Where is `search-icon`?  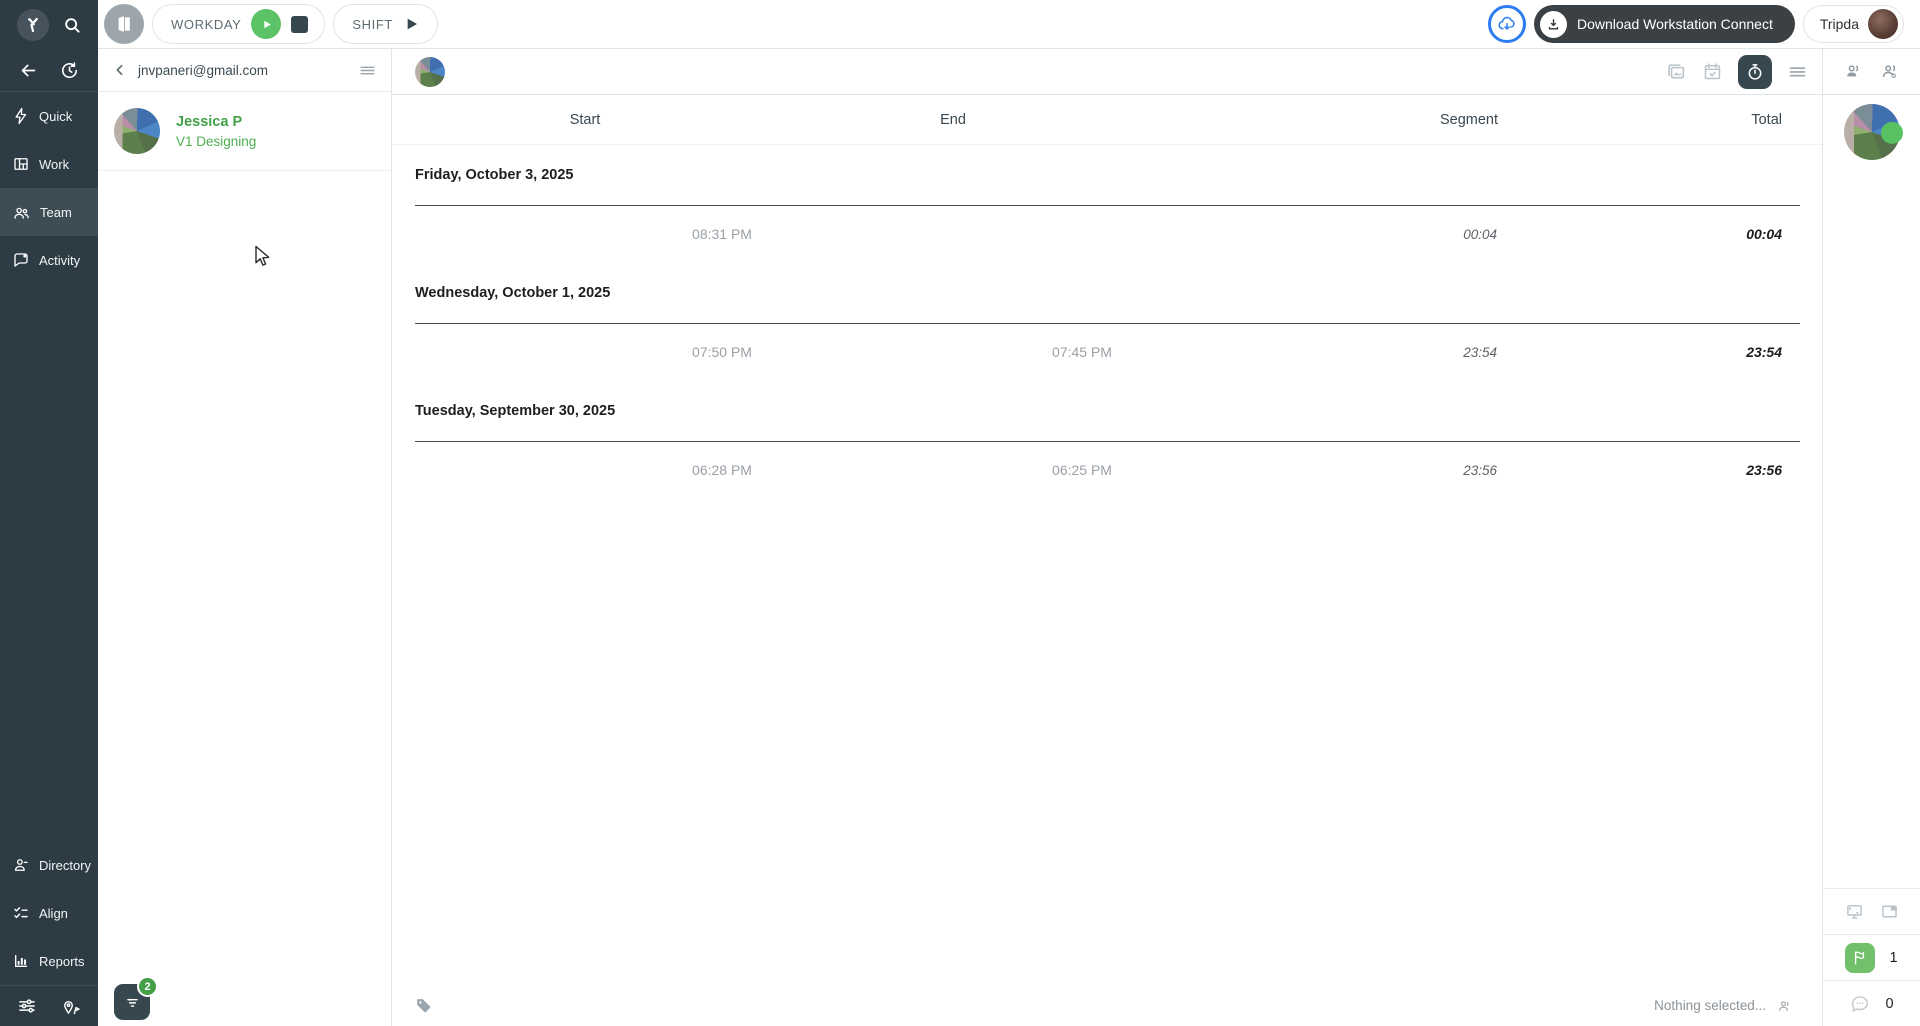 search-icon is located at coordinates (72, 25).